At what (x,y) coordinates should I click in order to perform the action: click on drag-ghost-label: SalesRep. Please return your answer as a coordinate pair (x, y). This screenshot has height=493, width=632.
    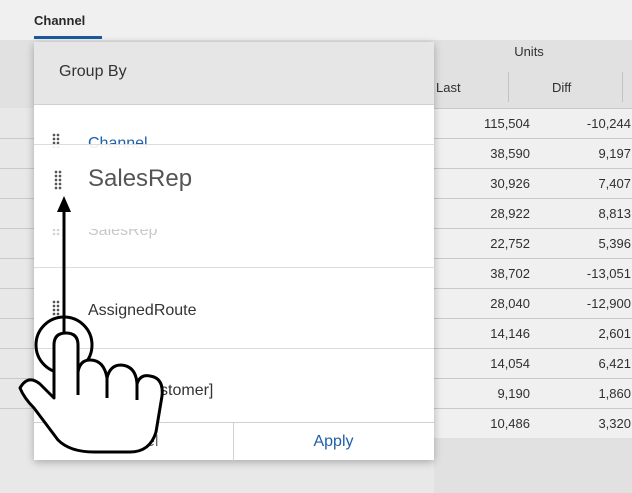
    Looking at the image, I should click on (140, 178).